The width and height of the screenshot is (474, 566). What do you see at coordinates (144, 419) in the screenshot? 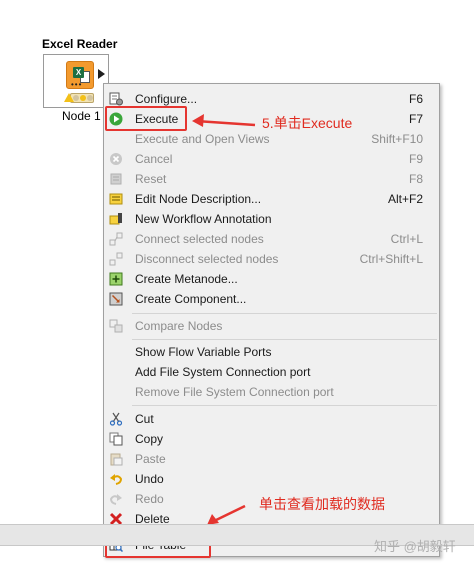
I see `menu-item-label: Cut` at bounding box center [144, 419].